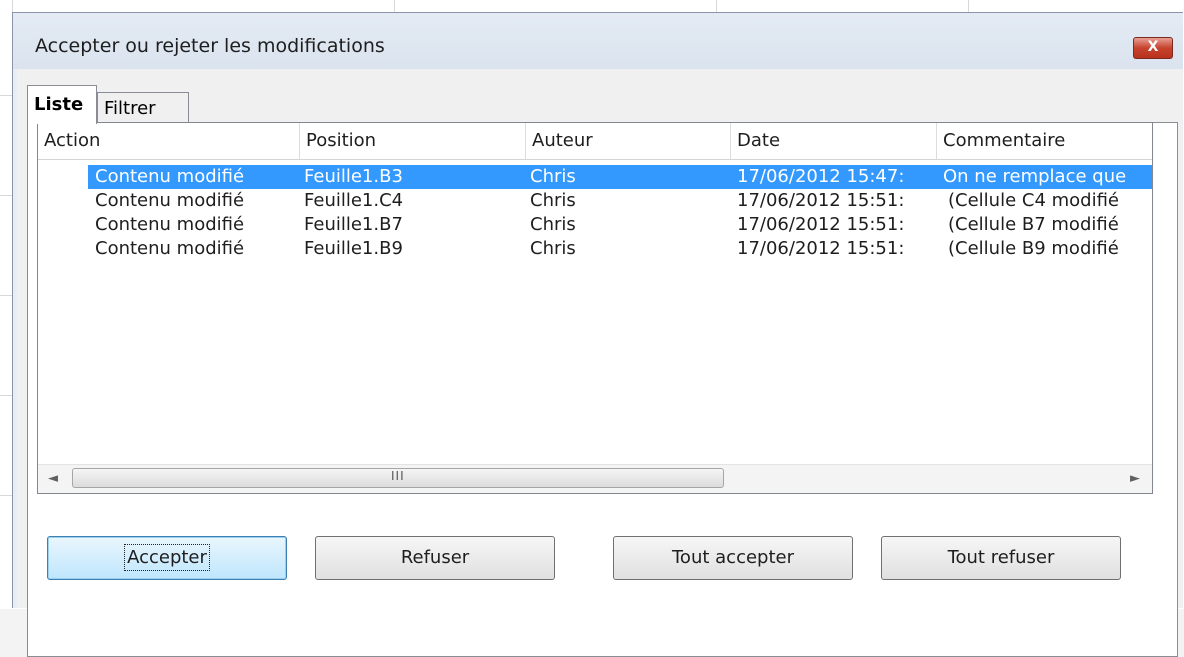  I want to click on accept-button-label: Accepter, so click(167, 557).